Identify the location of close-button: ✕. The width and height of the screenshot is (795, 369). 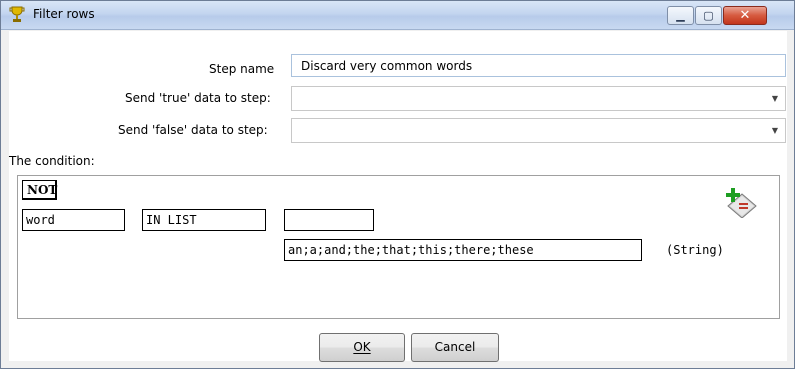
(745, 15).